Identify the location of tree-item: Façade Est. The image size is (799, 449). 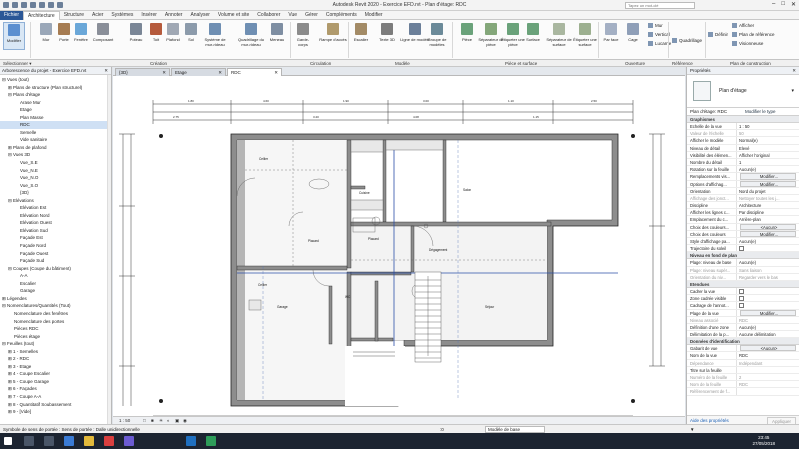
(55, 238).